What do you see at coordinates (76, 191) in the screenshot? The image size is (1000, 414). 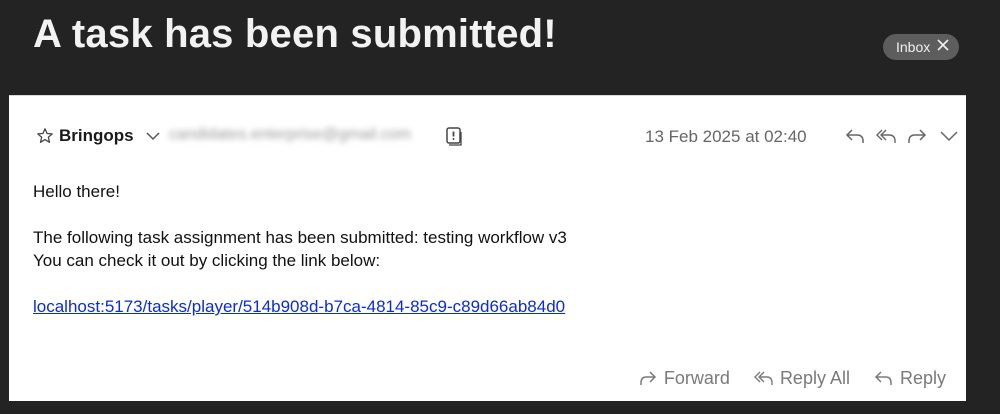 I see `body-greeting: Hello there!` at bounding box center [76, 191].